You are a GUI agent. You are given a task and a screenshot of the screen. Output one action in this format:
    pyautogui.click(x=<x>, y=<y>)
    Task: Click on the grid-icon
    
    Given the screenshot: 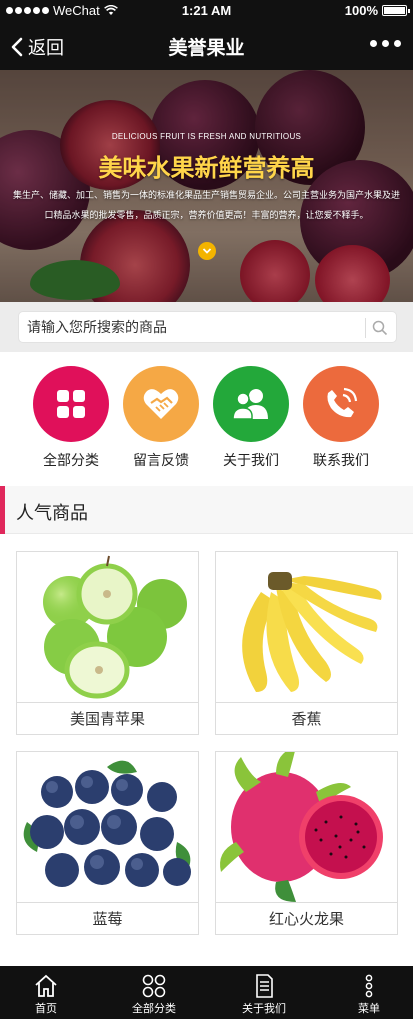 What is the action you would take?
    pyautogui.click(x=71, y=404)
    